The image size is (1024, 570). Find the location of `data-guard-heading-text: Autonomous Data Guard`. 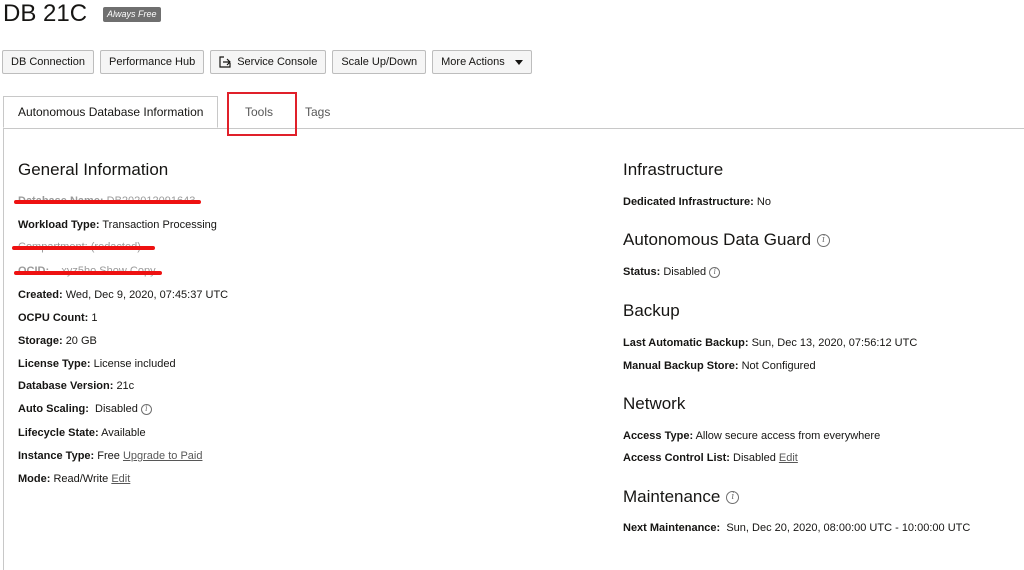

data-guard-heading-text: Autonomous Data Guard is located at coordinates (717, 239).